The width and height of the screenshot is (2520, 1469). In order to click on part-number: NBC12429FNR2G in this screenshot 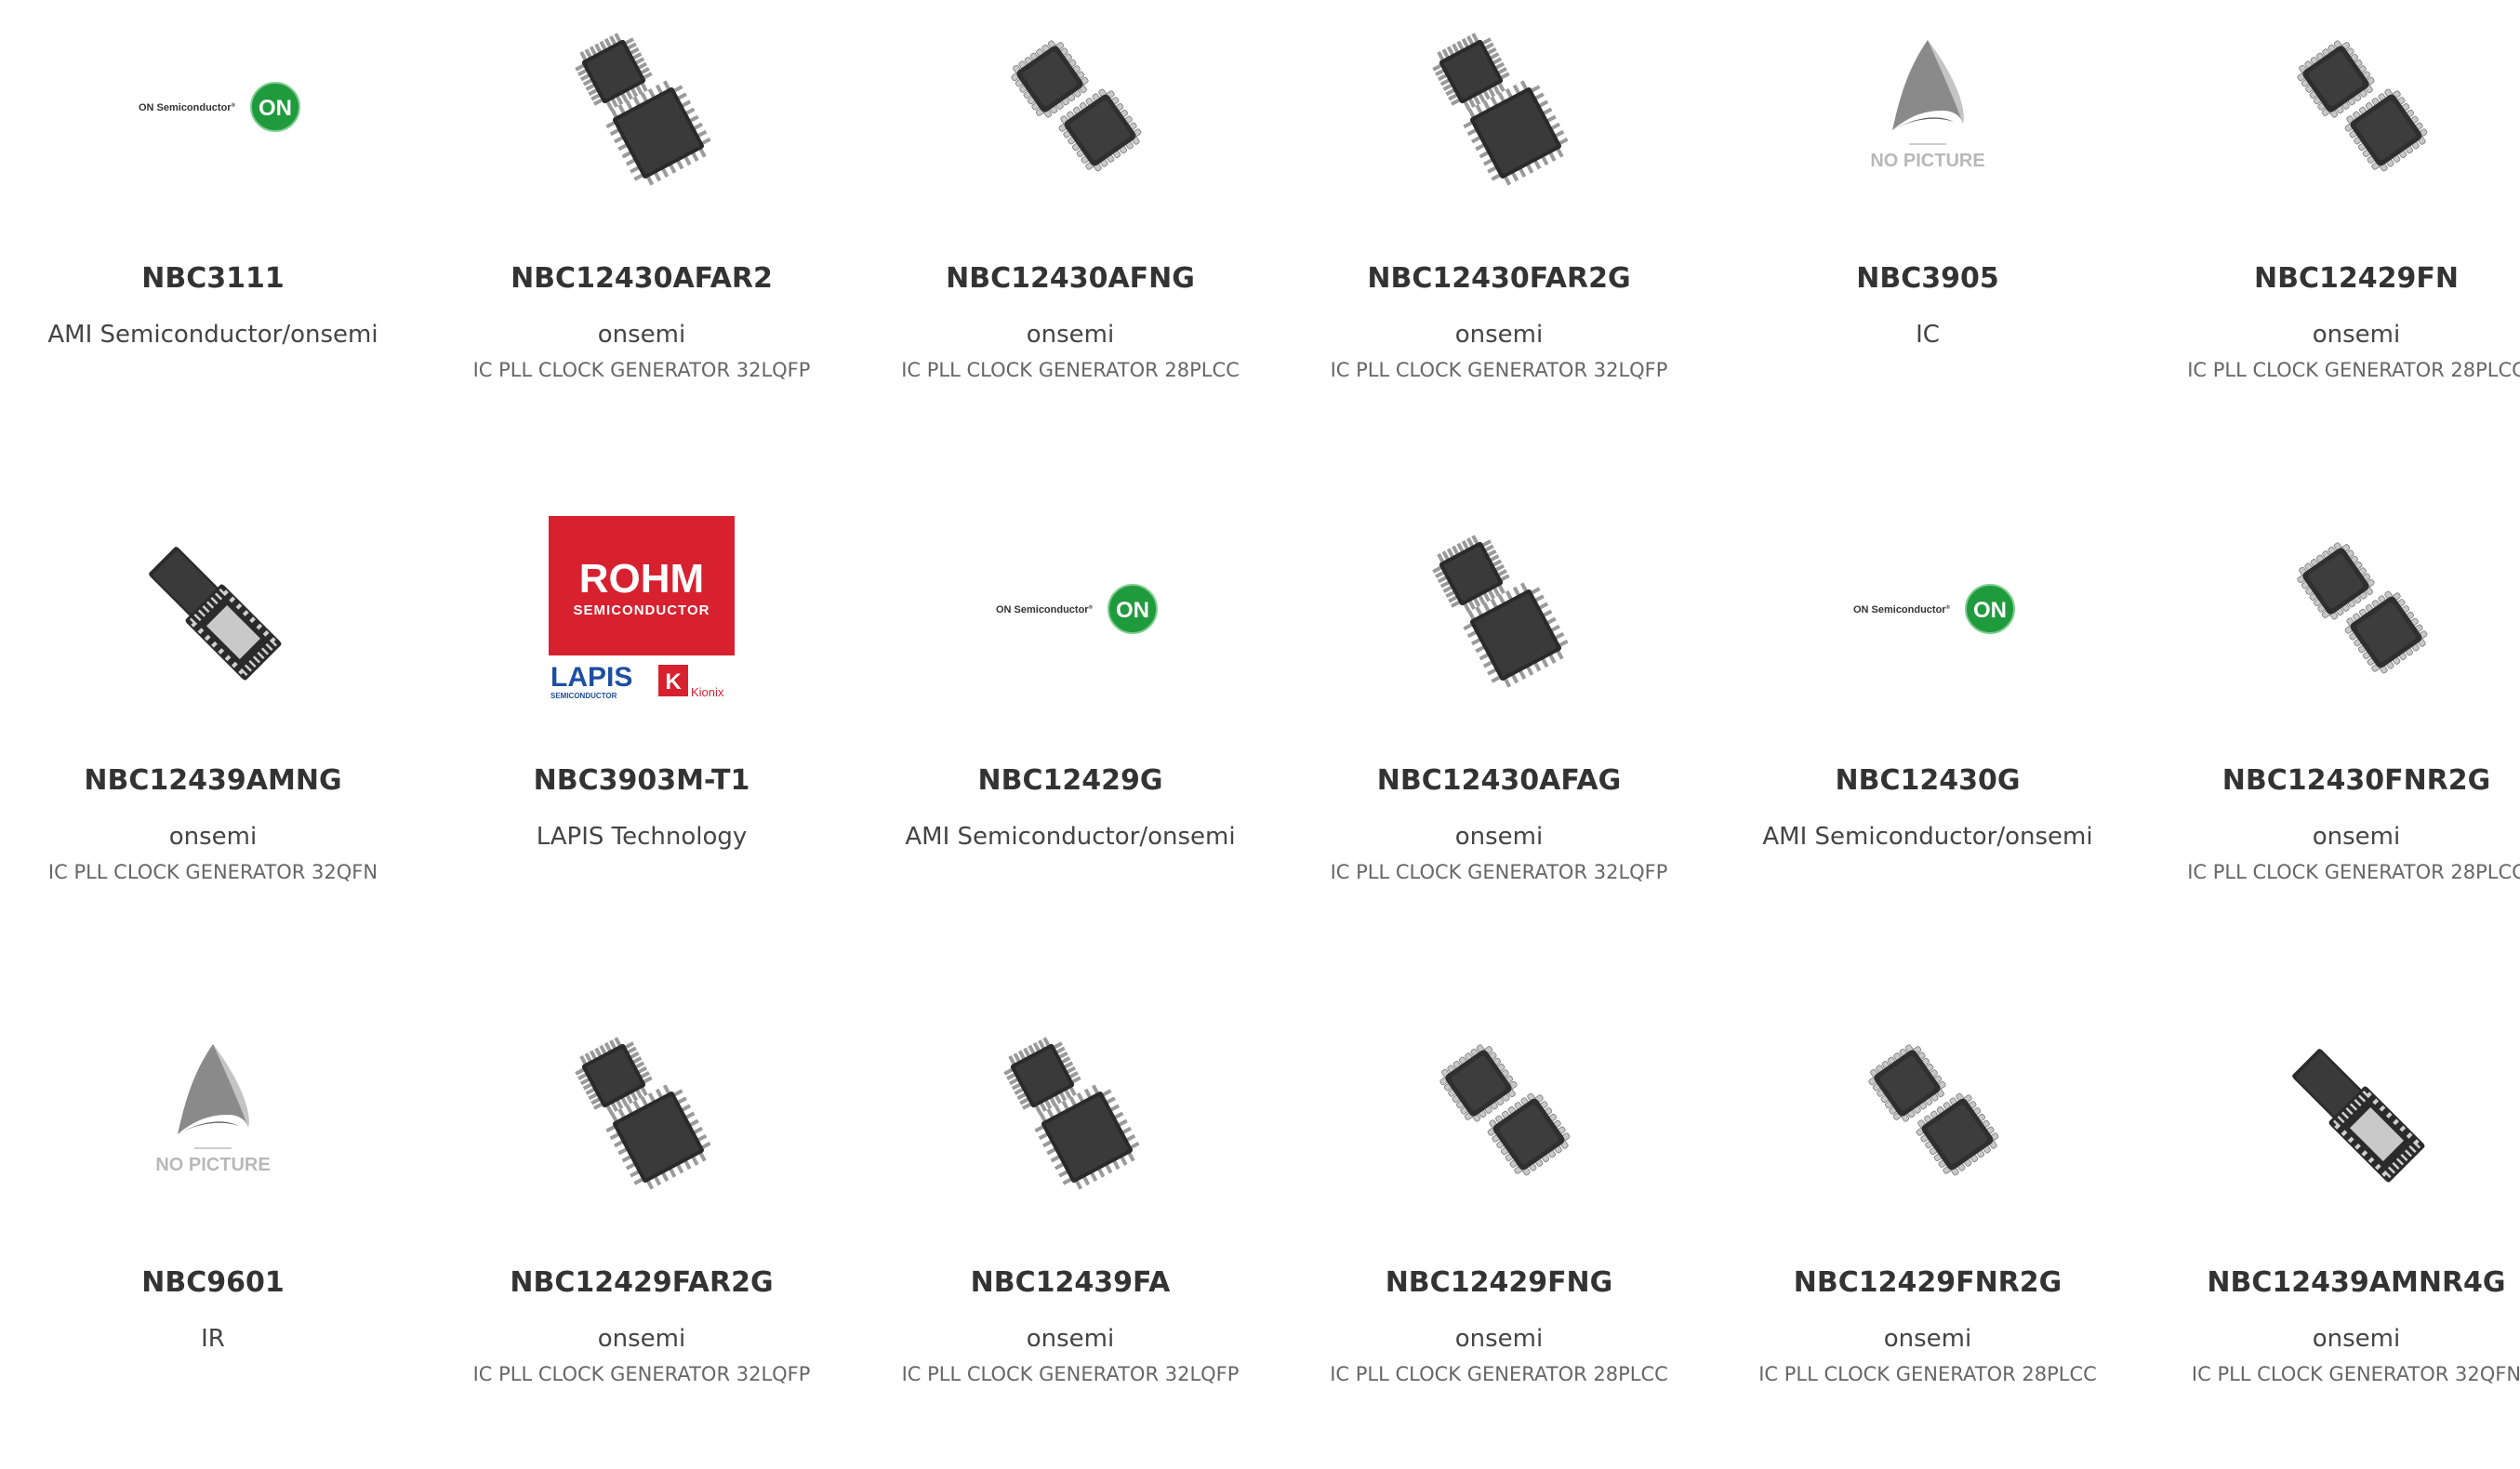, I will do `click(1928, 1282)`.